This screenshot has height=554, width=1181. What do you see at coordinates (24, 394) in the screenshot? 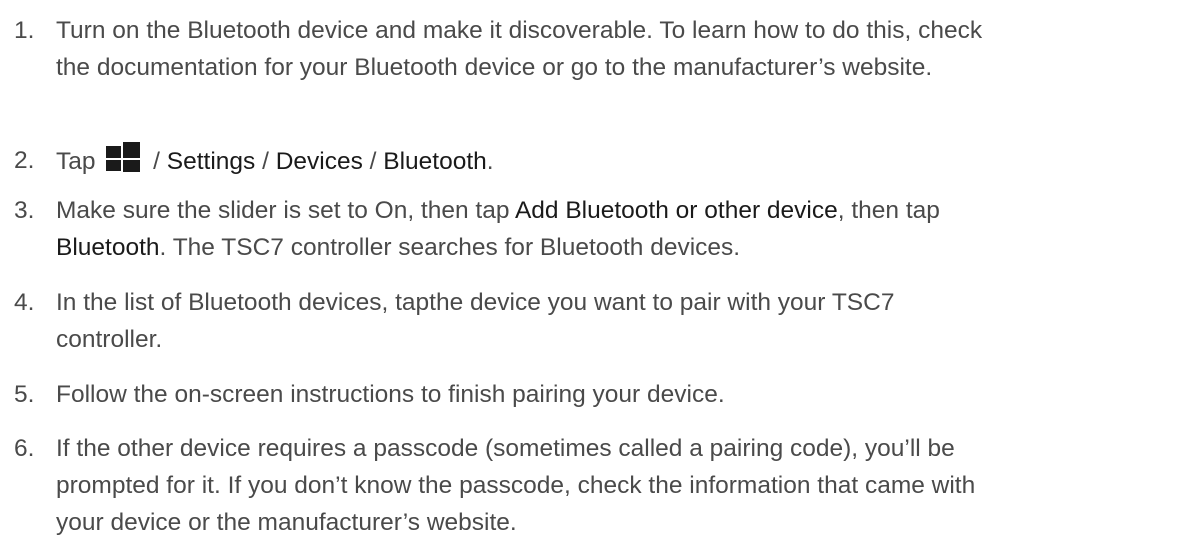
I see `step-number: 5.` at bounding box center [24, 394].